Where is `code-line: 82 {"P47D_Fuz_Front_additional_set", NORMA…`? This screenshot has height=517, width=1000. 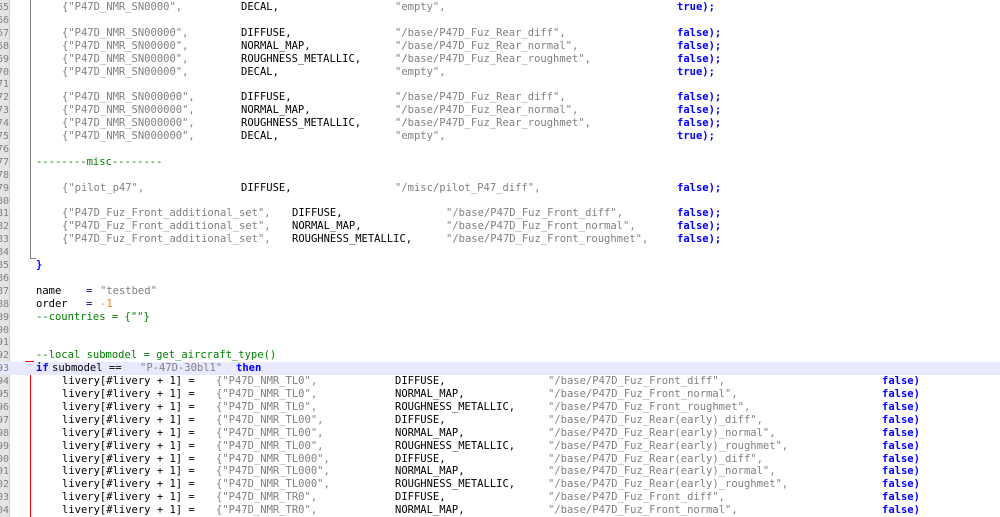 code-line: 82 {"P47D_Fuz_Front_additional_set", NORMA… is located at coordinates (500, 226).